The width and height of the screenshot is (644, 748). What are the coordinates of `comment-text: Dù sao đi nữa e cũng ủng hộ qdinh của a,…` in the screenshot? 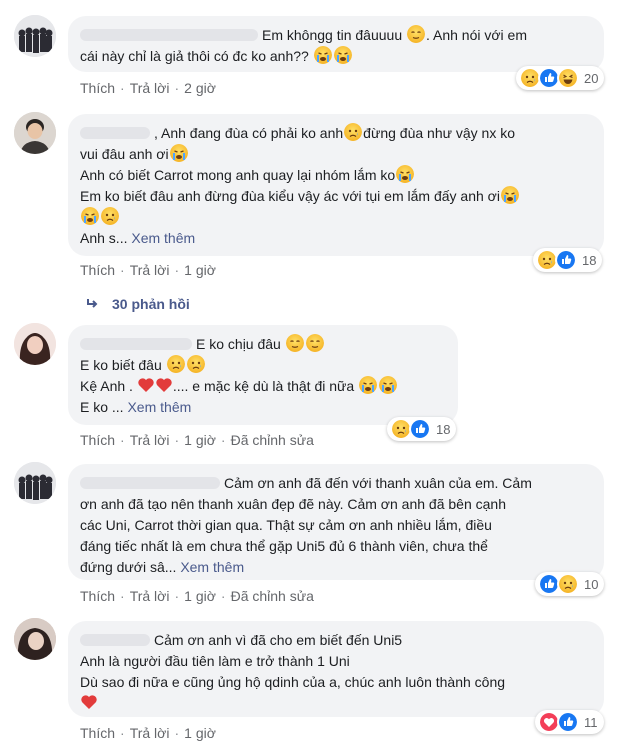 It's located at (293, 682).